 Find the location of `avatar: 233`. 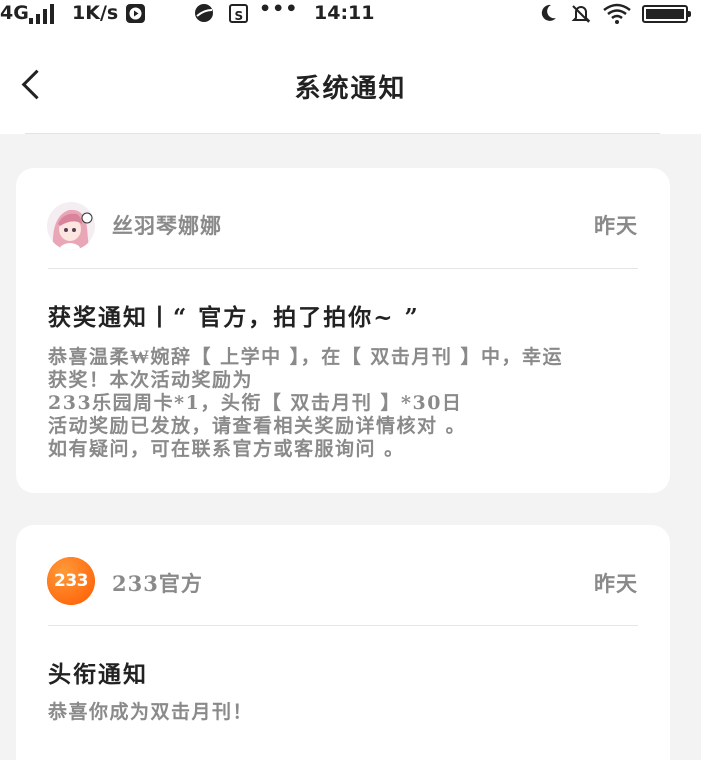

avatar: 233 is located at coordinates (71, 581).